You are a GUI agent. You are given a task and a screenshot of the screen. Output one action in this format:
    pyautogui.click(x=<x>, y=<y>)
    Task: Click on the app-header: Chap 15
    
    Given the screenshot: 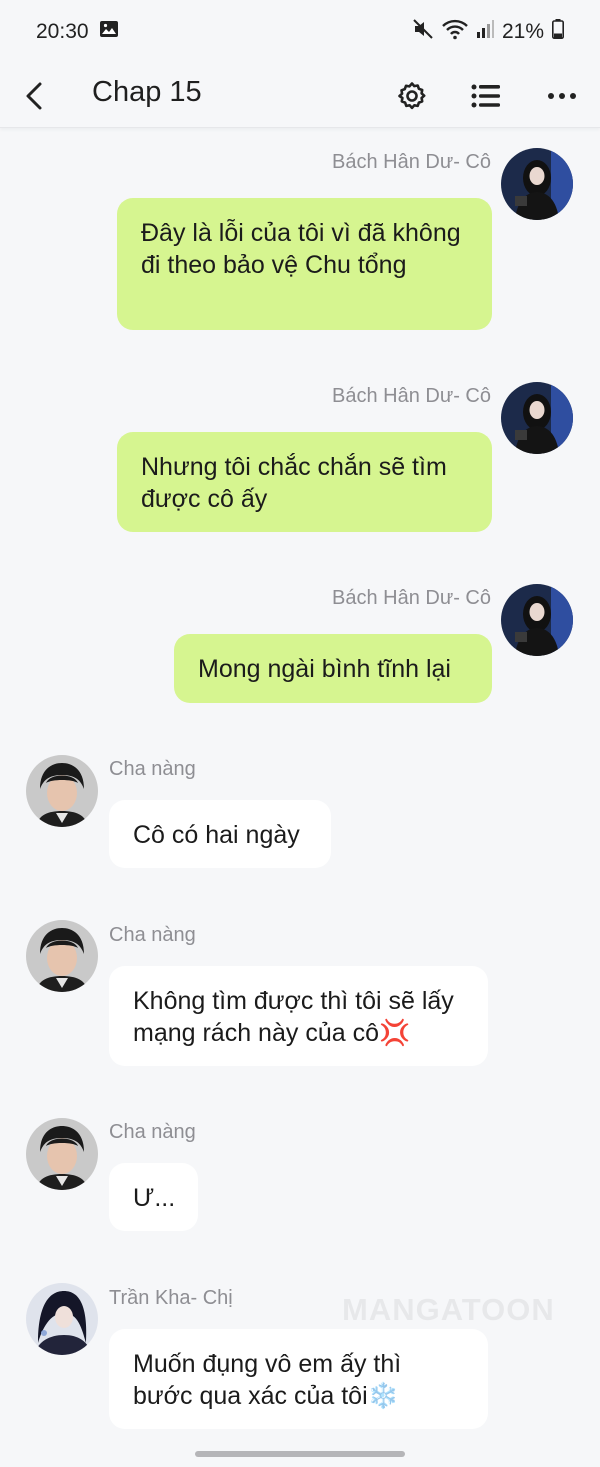 What is the action you would take?
    pyautogui.click(x=300, y=96)
    